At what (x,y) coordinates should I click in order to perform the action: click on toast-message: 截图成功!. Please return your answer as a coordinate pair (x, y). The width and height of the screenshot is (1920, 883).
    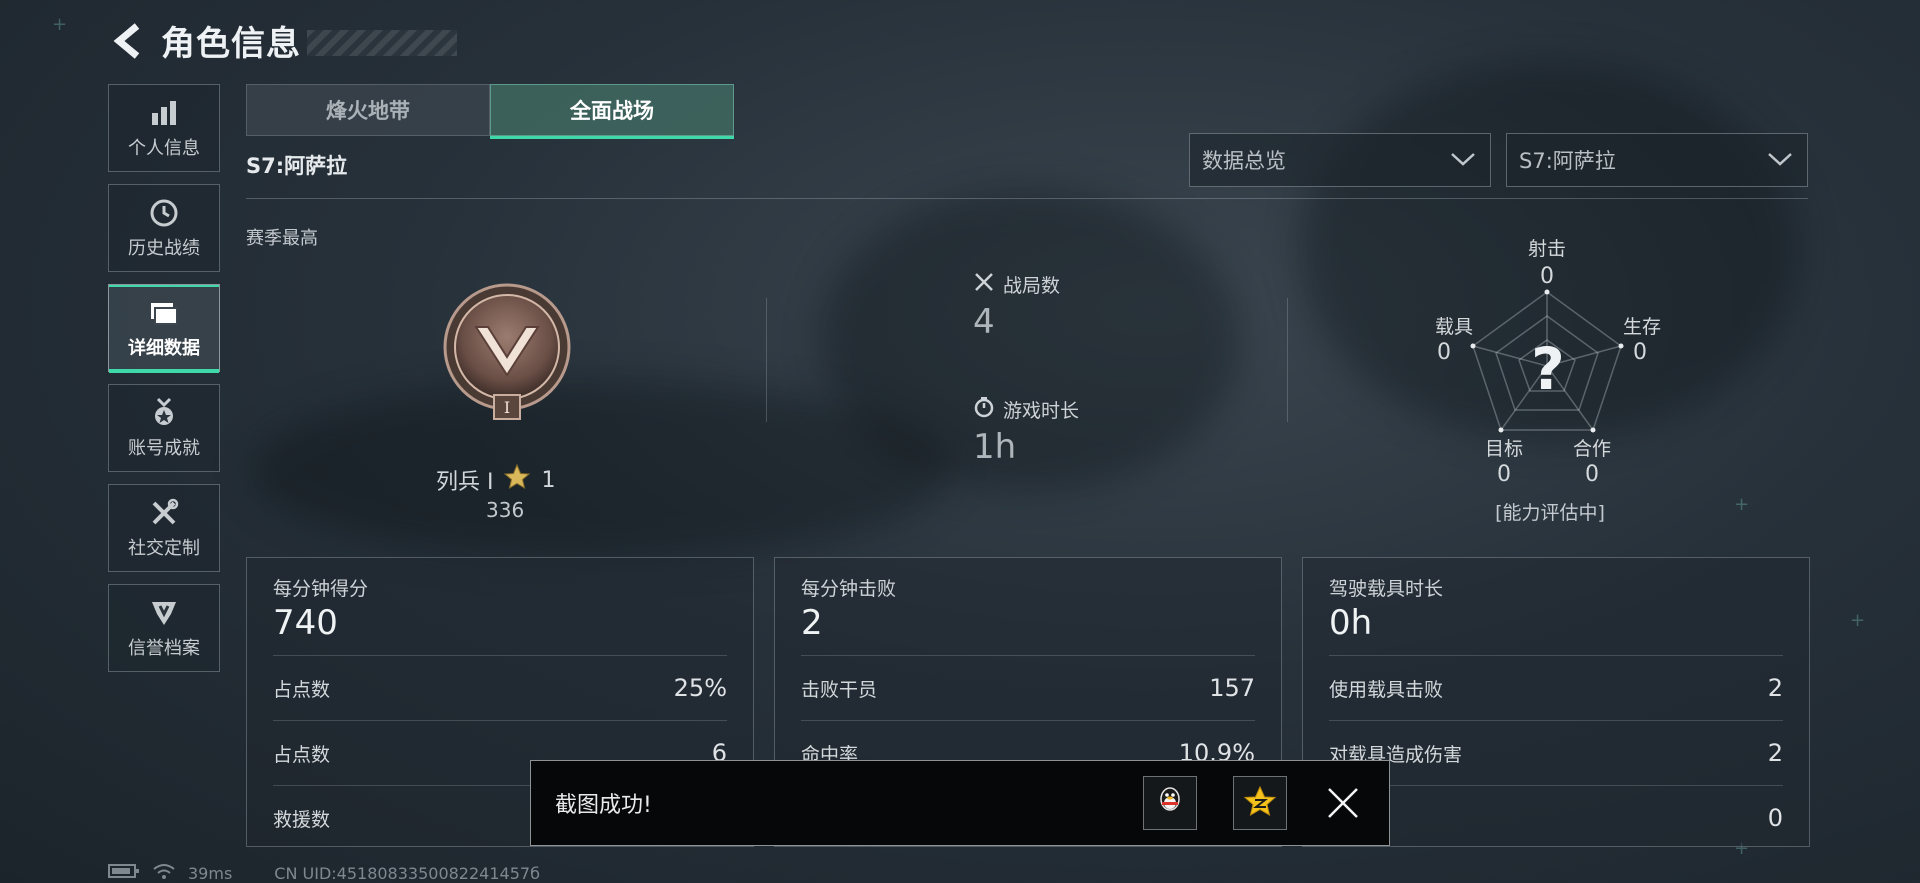
    Looking at the image, I should click on (603, 805).